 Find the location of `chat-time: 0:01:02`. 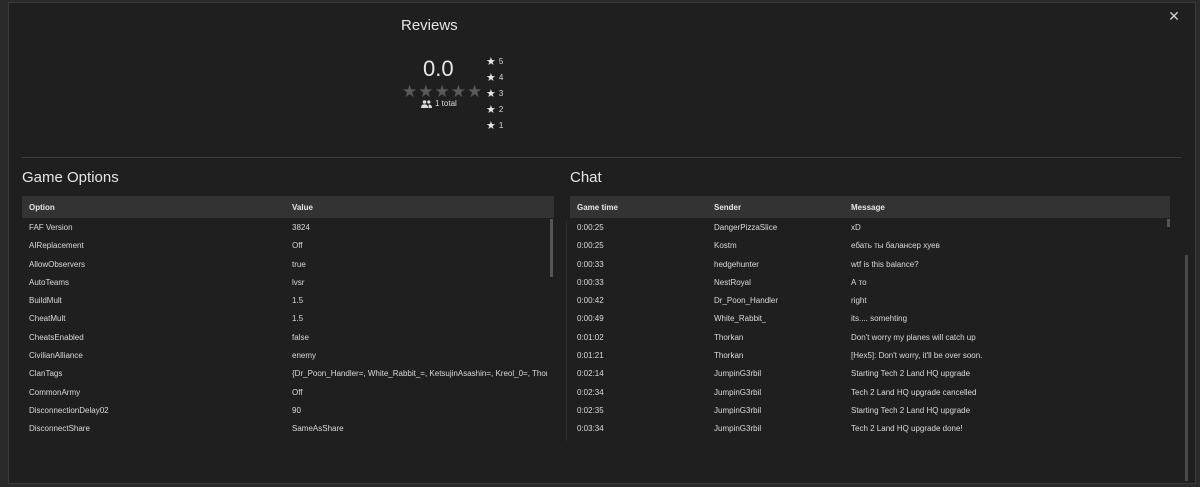

chat-time: 0:01:02 is located at coordinates (590, 337).